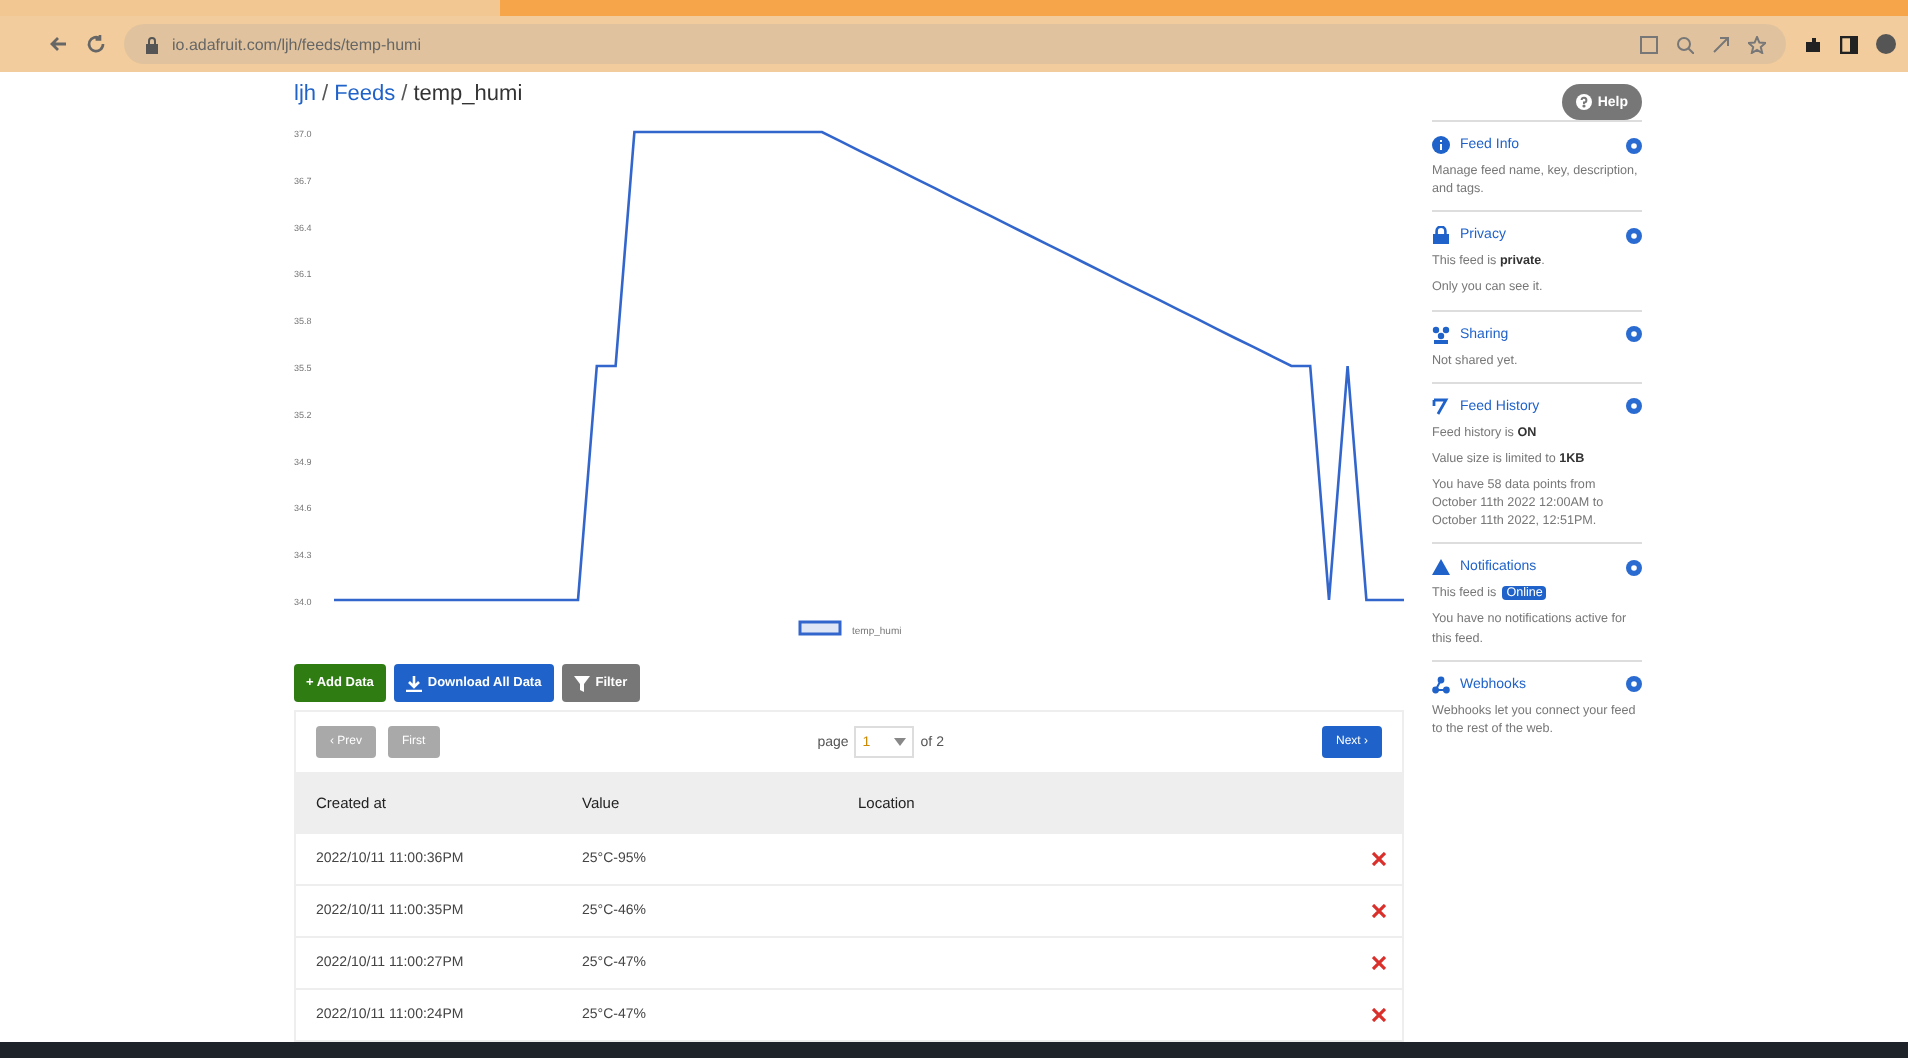 The height and width of the screenshot is (1058, 1908). I want to click on info-icon, so click(1441, 145).